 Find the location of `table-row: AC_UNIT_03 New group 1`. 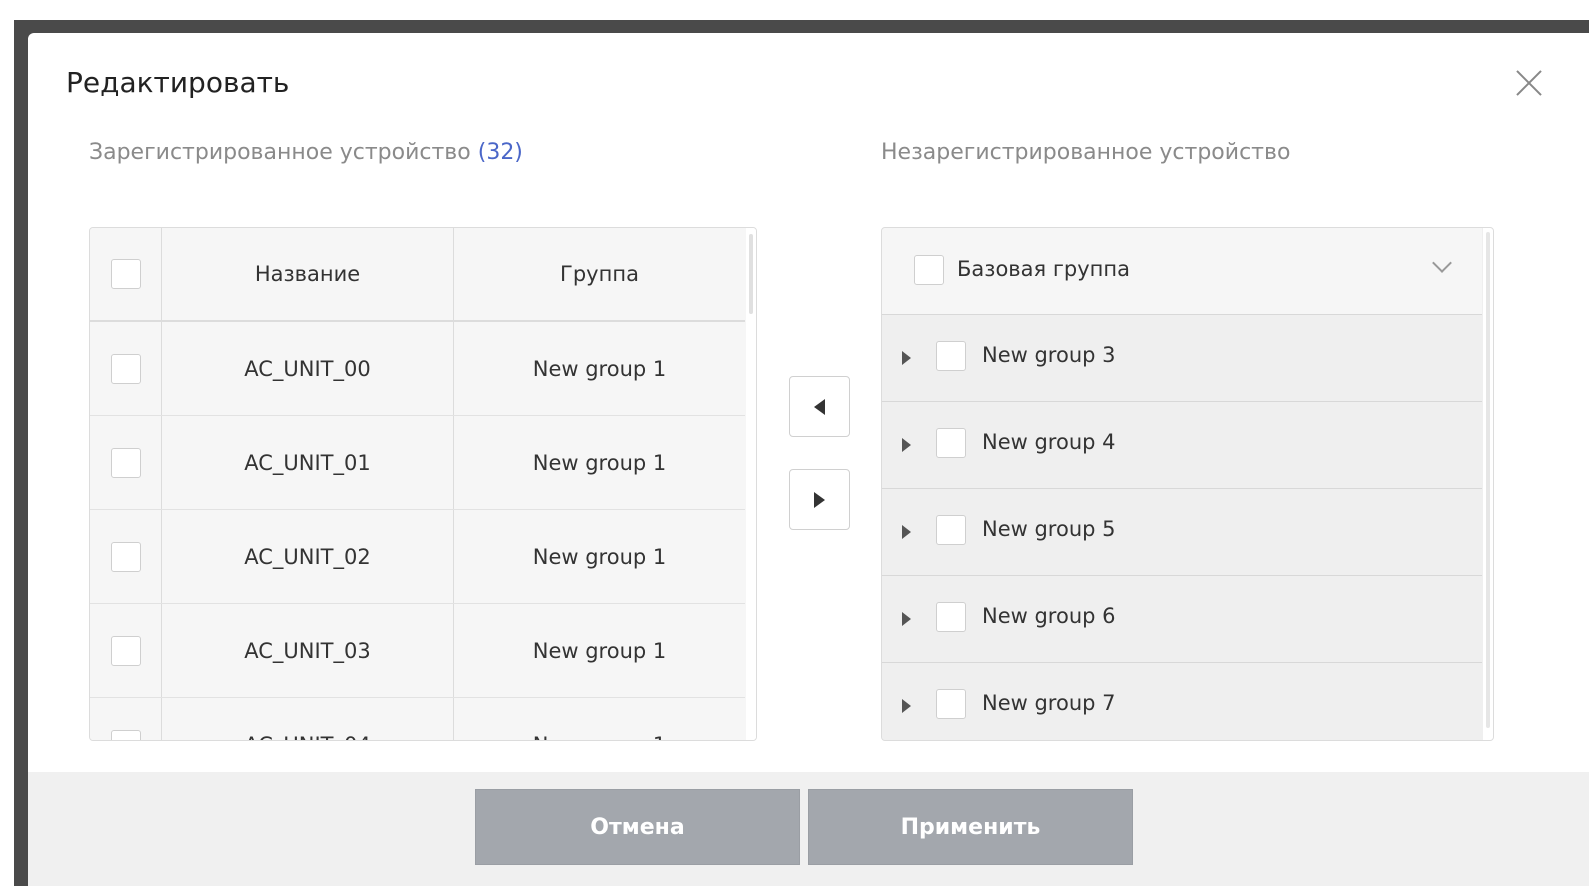

table-row: AC_UNIT_03 New group 1 is located at coordinates (417, 651).